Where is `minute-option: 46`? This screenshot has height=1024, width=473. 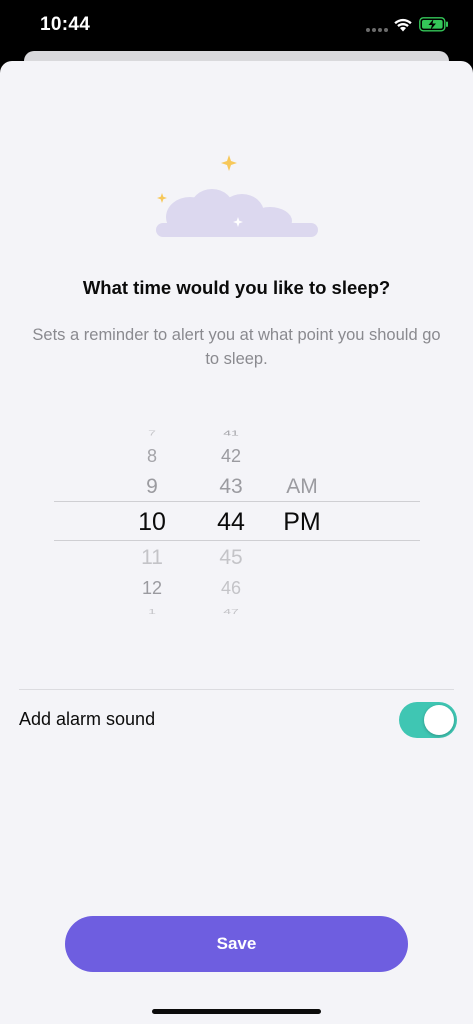 minute-option: 46 is located at coordinates (231, 588).